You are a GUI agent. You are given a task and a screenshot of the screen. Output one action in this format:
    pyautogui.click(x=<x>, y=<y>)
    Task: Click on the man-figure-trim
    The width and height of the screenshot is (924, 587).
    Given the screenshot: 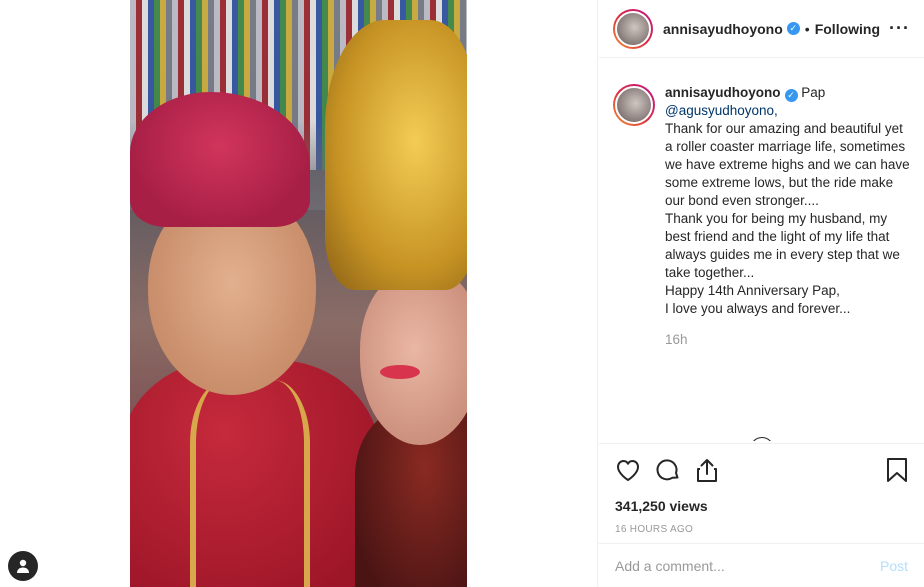 What is the action you would take?
    pyautogui.click(x=250, y=483)
    